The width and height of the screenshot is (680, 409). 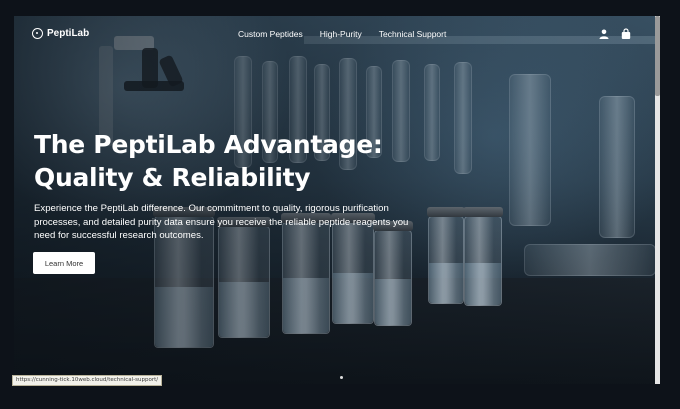 I want to click on nav-icons, so click(x=615, y=34).